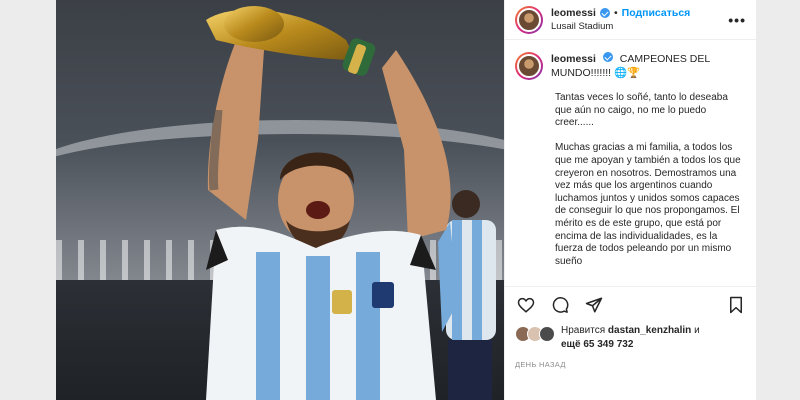 The width and height of the screenshot is (800, 400). Describe the element at coordinates (540, 364) in the screenshot. I see `post-date: ДЕНЬ НАЗАД` at that location.